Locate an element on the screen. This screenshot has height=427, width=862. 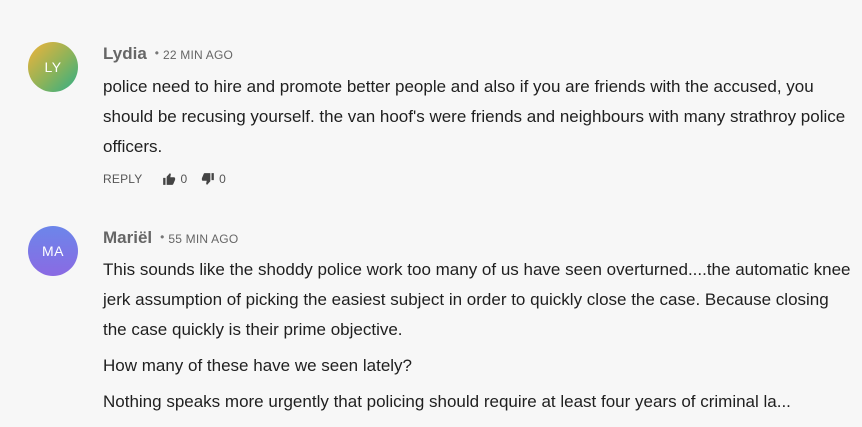
thumbs-up-icon is located at coordinates (169, 179).